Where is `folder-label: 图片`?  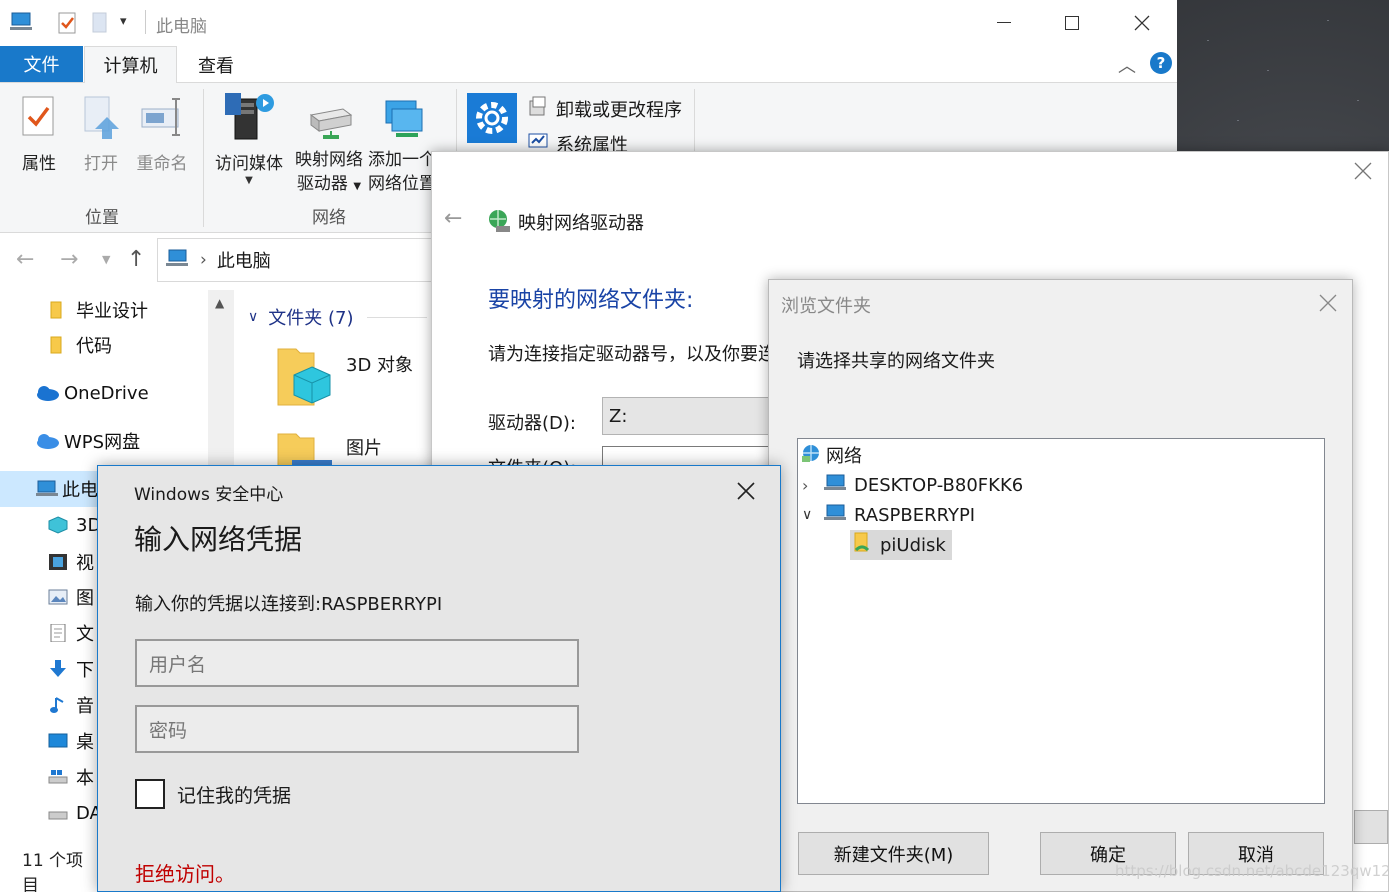 folder-label: 图片 is located at coordinates (364, 448).